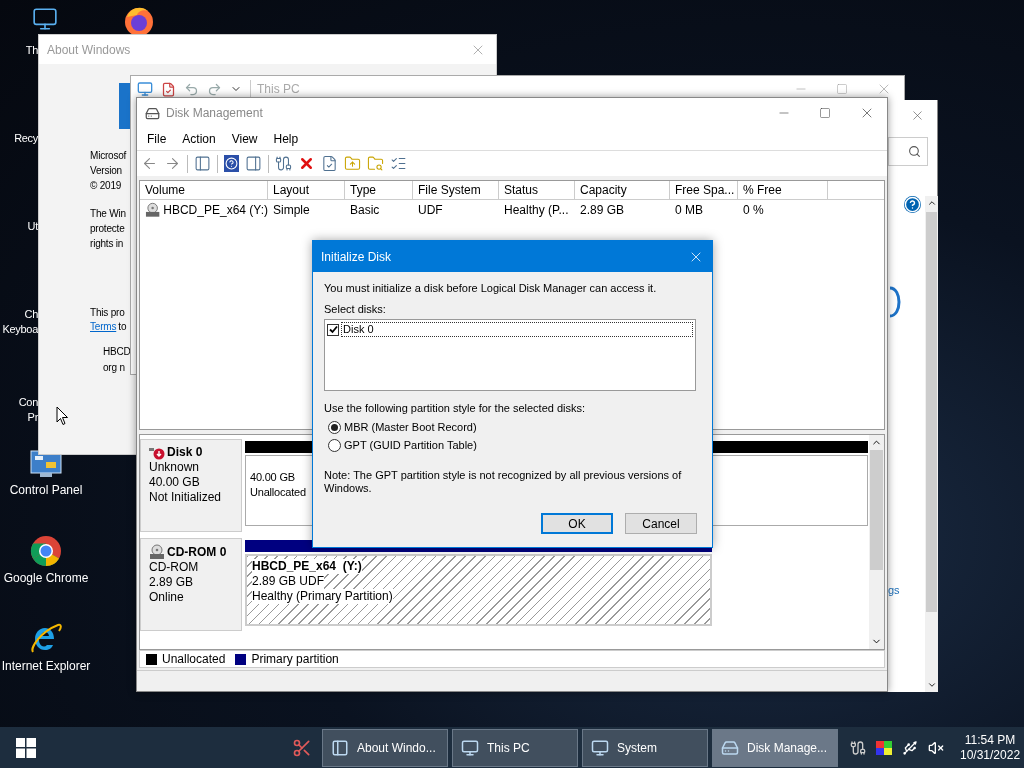  I want to click on properties-icon, so click(168, 89).